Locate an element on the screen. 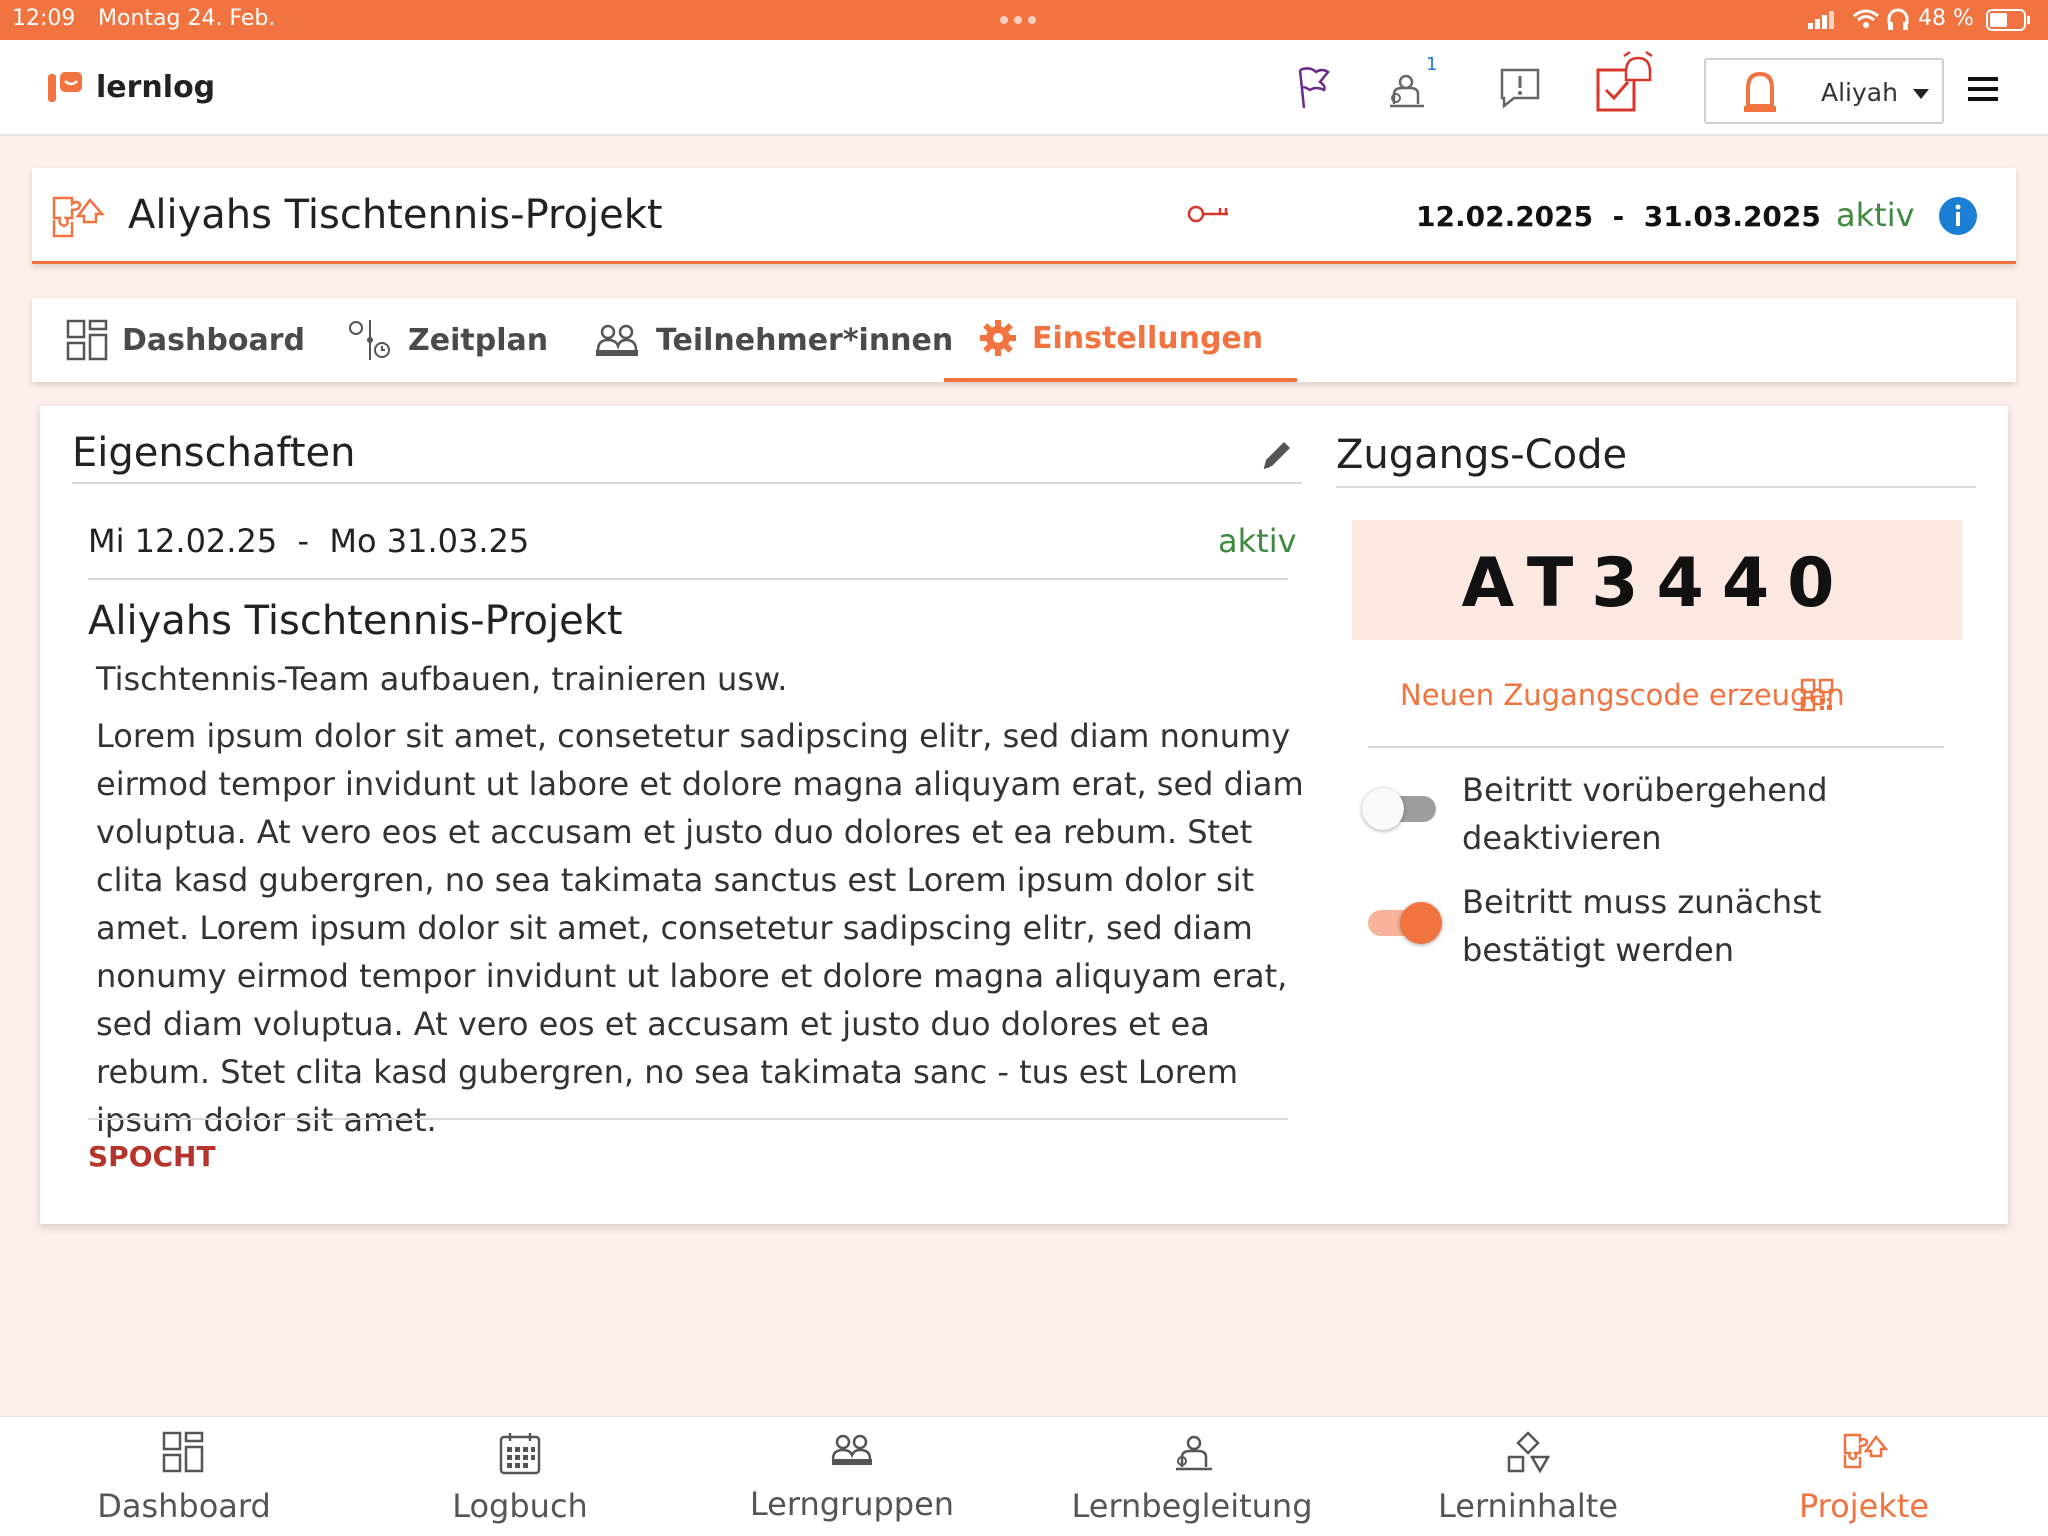 Image resolution: width=2048 pixels, height=1536 pixels. nav-dashboard: Dashboard is located at coordinates (184, 1476).